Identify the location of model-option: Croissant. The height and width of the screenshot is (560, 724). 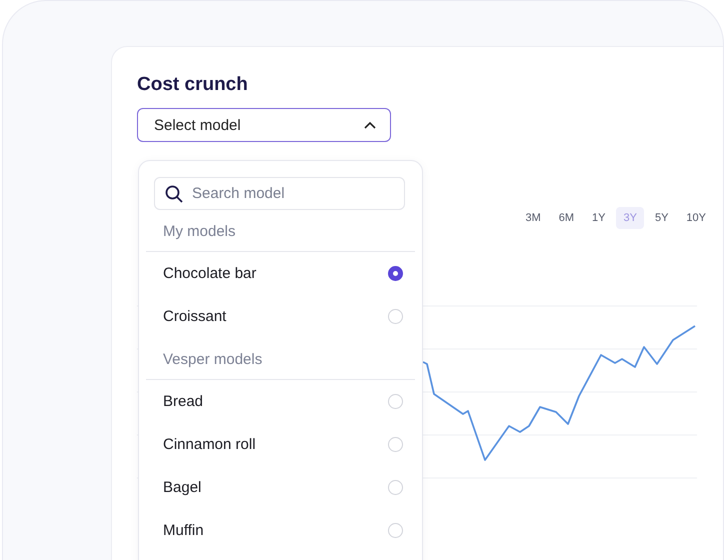
(194, 316).